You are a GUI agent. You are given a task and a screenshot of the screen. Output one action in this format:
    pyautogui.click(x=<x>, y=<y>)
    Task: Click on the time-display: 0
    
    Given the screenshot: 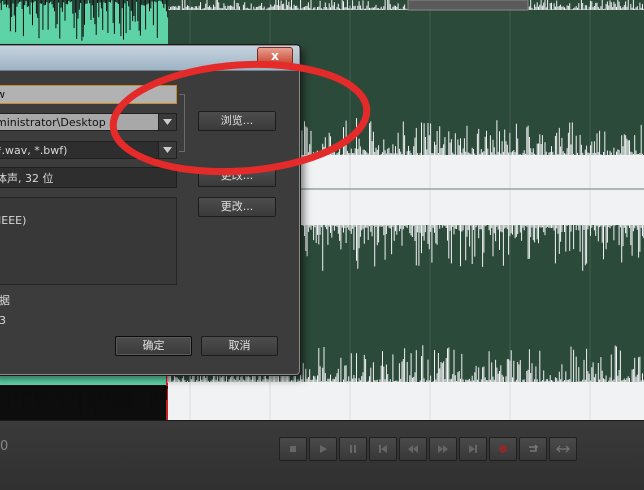 What is the action you would take?
    pyautogui.click(x=4, y=446)
    